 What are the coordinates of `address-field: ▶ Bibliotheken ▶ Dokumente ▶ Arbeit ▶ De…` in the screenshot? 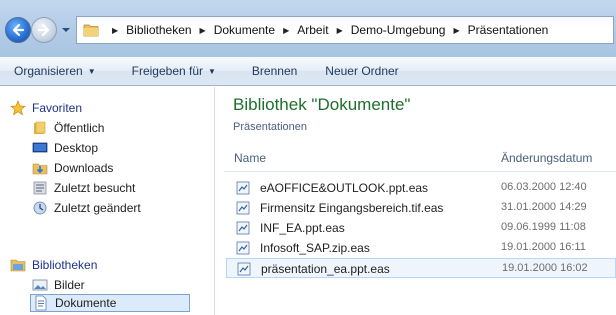 It's located at (345, 30).